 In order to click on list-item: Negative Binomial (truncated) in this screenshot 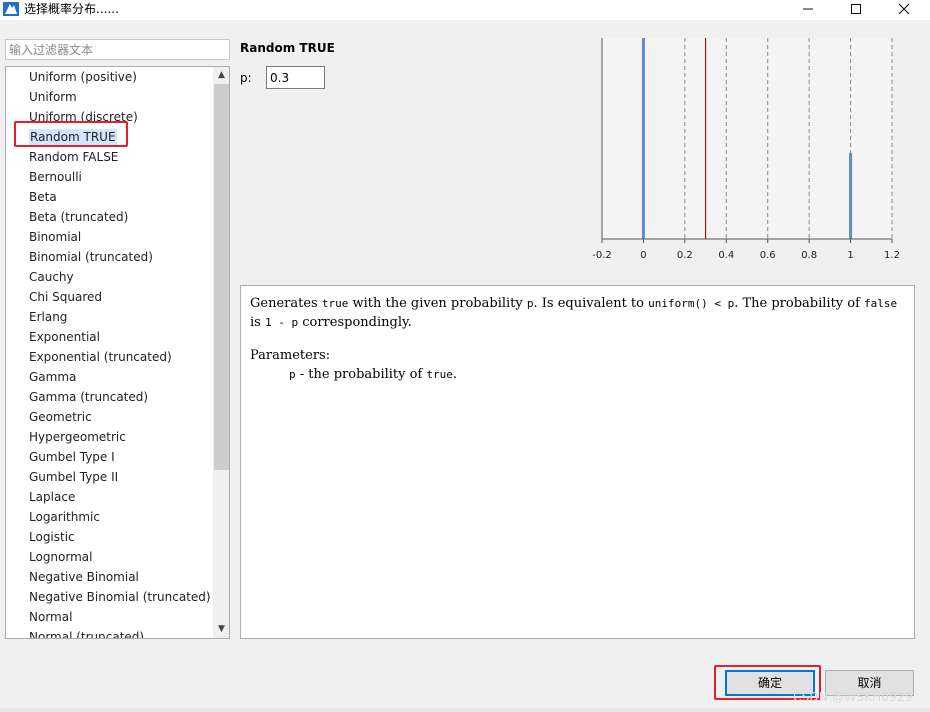, I will do `click(120, 597)`.